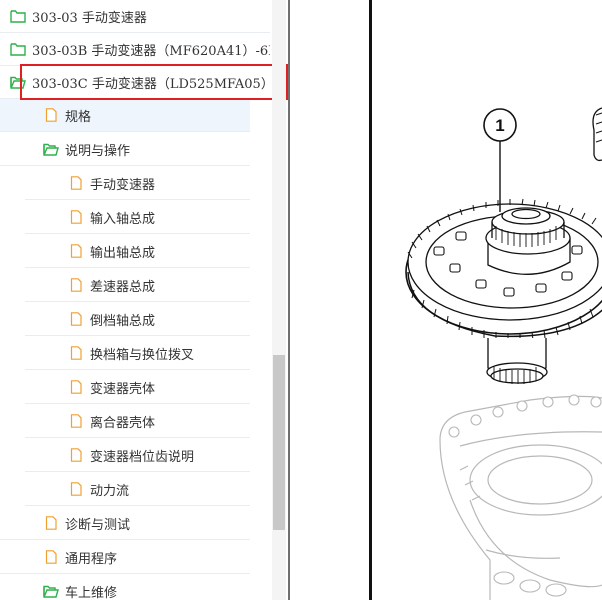 This screenshot has width=602, height=600. I want to click on tree-item-label: 离合器壳体, so click(123, 423).